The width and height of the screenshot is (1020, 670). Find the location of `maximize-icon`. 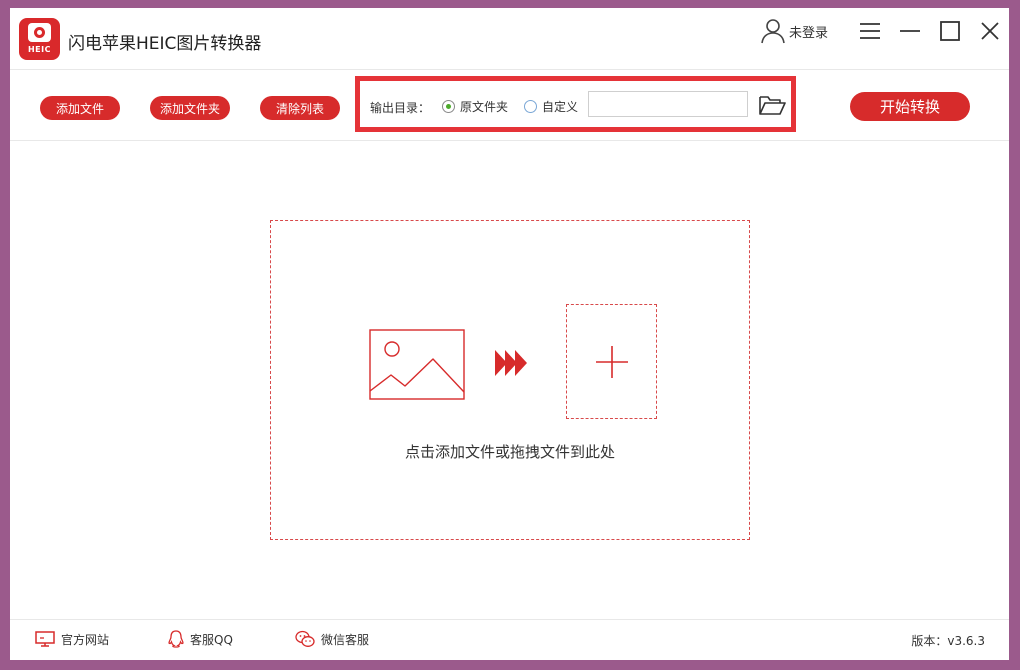

maximize-icon is located at coordinates (950, 31).